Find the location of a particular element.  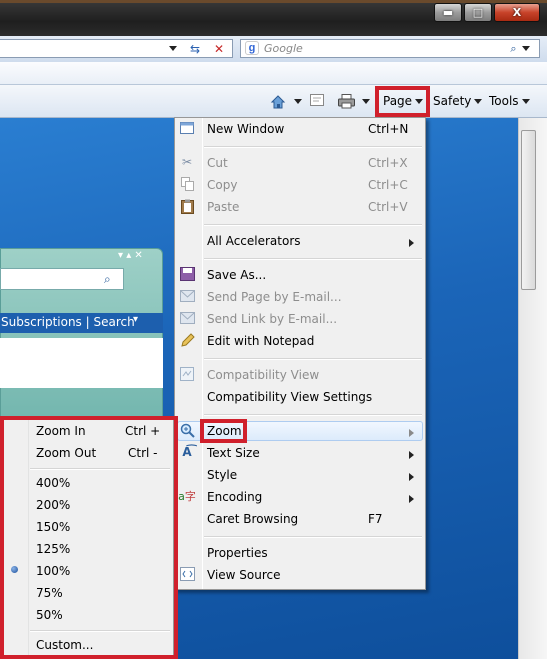

maximize-icon: □ is located at coordinates (478, 12).